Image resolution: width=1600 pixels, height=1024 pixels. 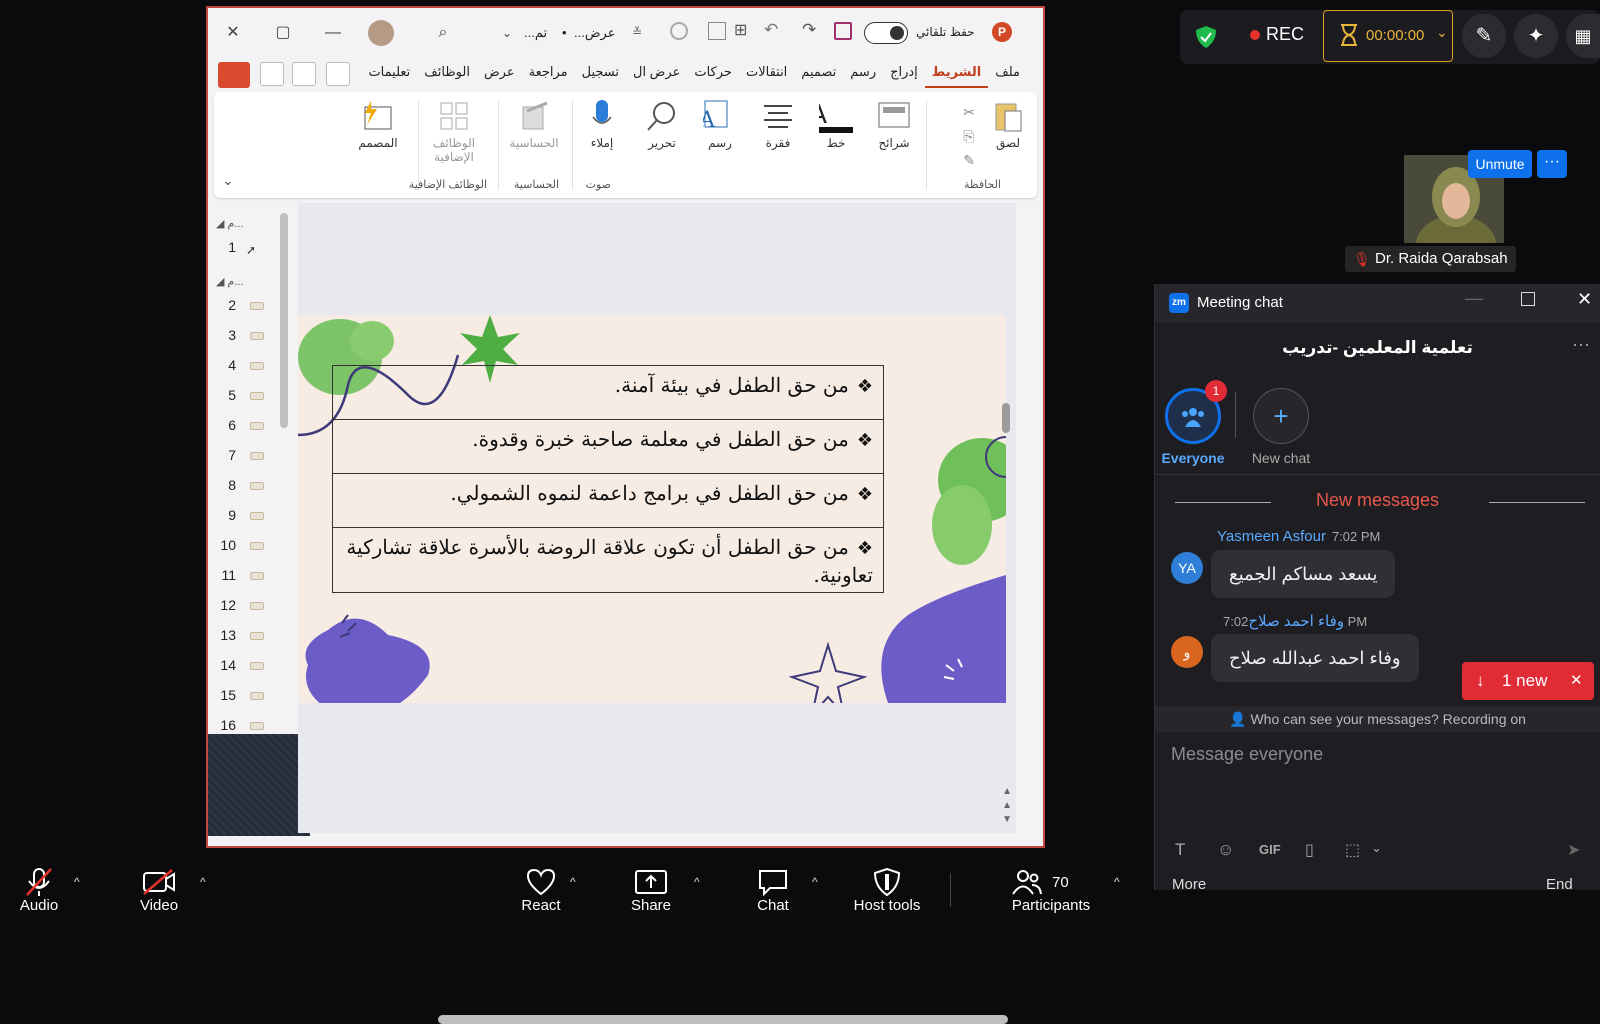 I want to click on privacy-notice: 👤 Who can see your messages? Recording on, so click(x=1377, y=719).